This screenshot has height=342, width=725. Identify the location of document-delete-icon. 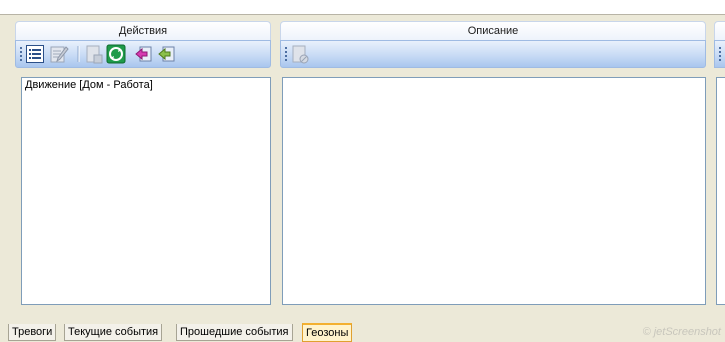
(300, 54).